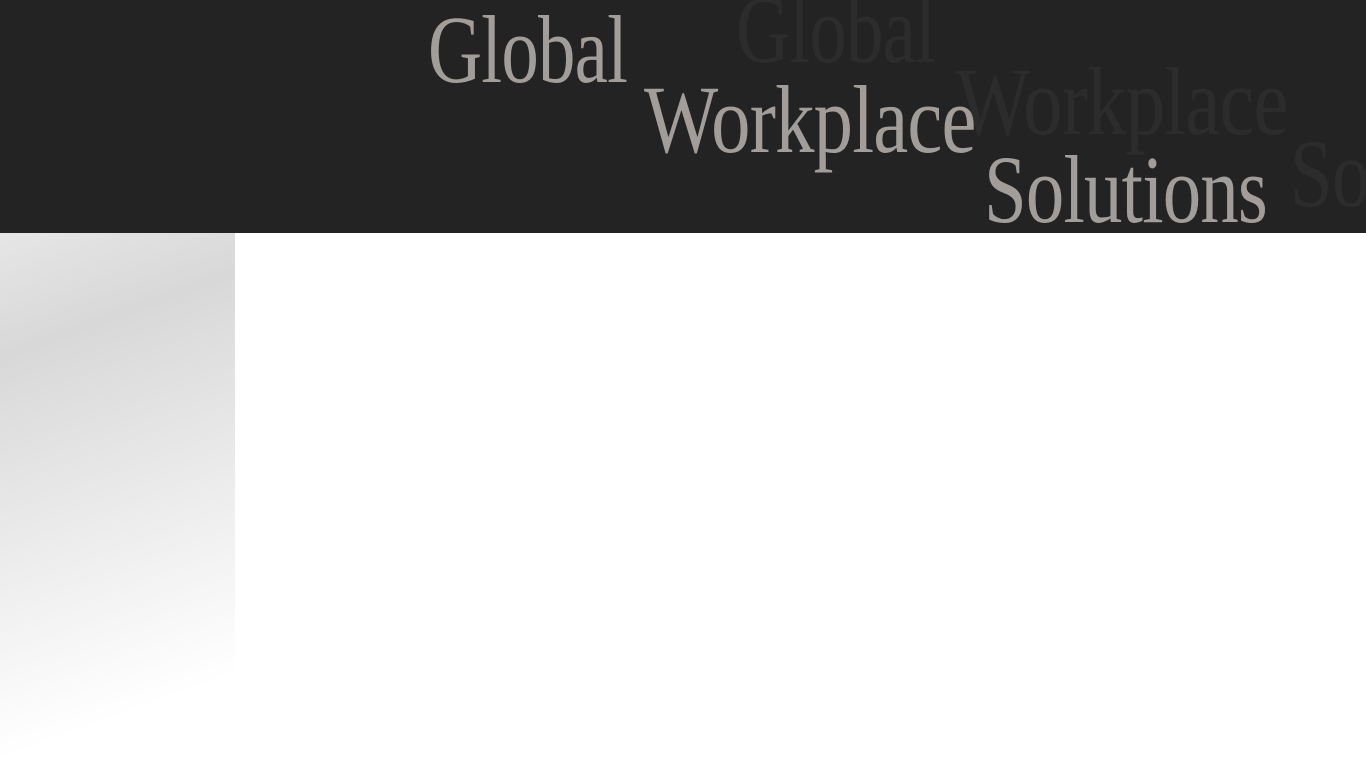 This screenshot has width=1366, height=768. What do you see at coordinates (1328, 173) in the screenshot?
I see `header-echo-word-solutions: Solutions` at bounding box center [1328, 173].